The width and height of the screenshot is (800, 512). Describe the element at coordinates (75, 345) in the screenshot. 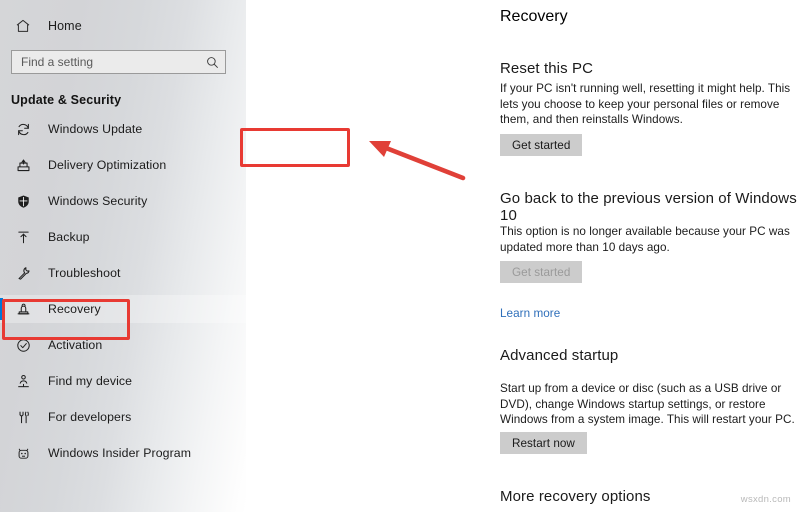

I see `sidebar-item-label: Activation` at that location.